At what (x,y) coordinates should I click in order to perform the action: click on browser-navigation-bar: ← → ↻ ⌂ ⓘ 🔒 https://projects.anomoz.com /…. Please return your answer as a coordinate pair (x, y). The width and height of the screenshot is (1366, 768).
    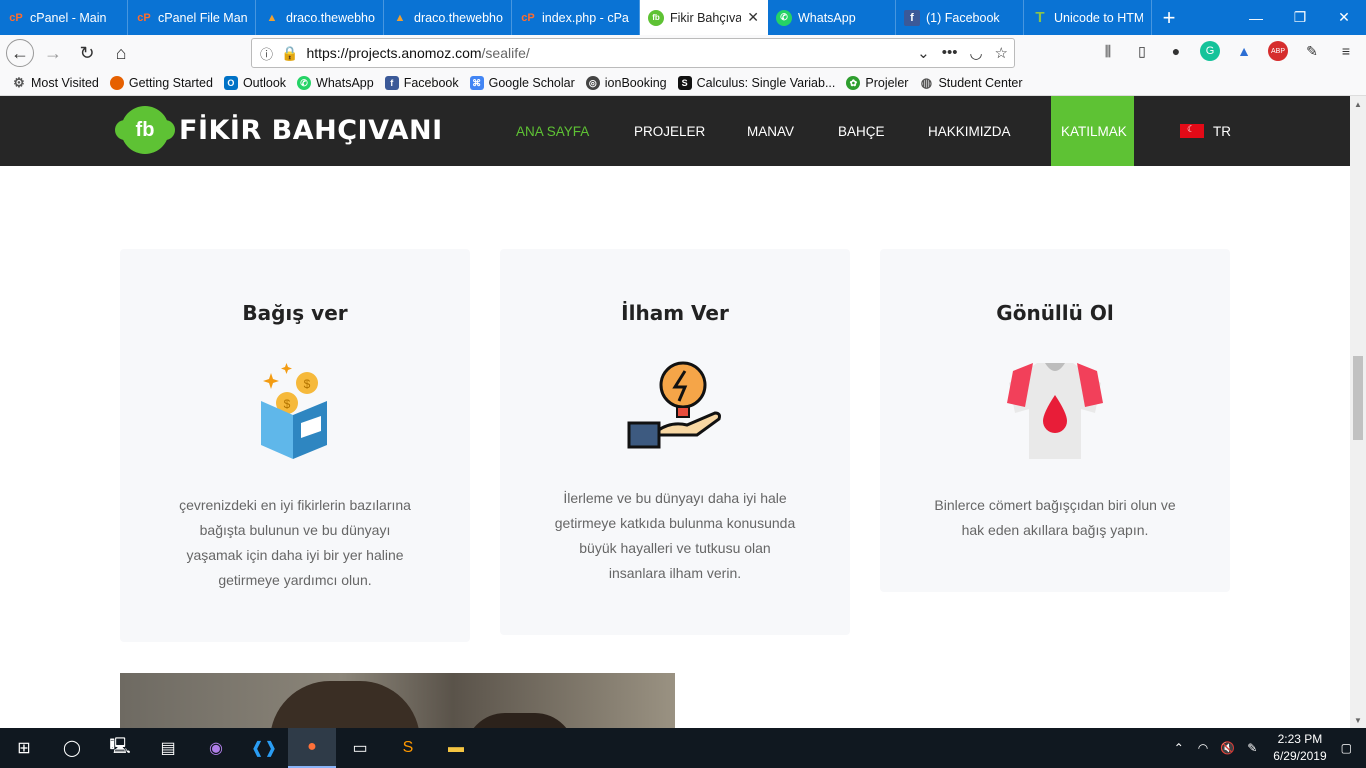
    Looking at the image, I should click on (683, 53).